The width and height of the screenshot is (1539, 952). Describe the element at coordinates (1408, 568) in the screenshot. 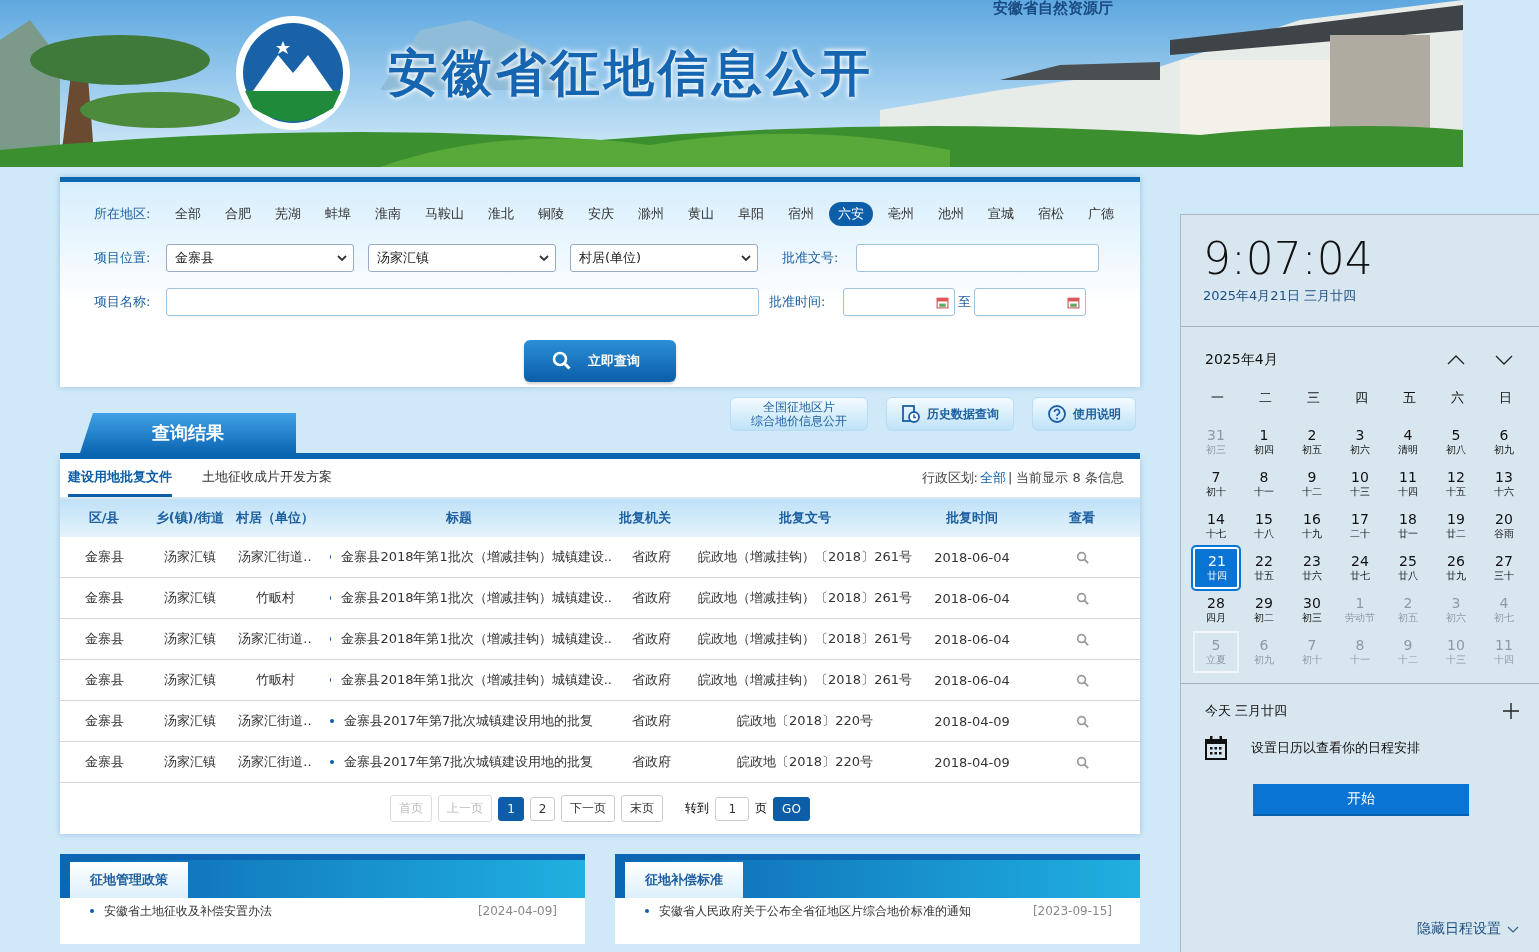

I see `calendar-day: 25 廿八` at that location.